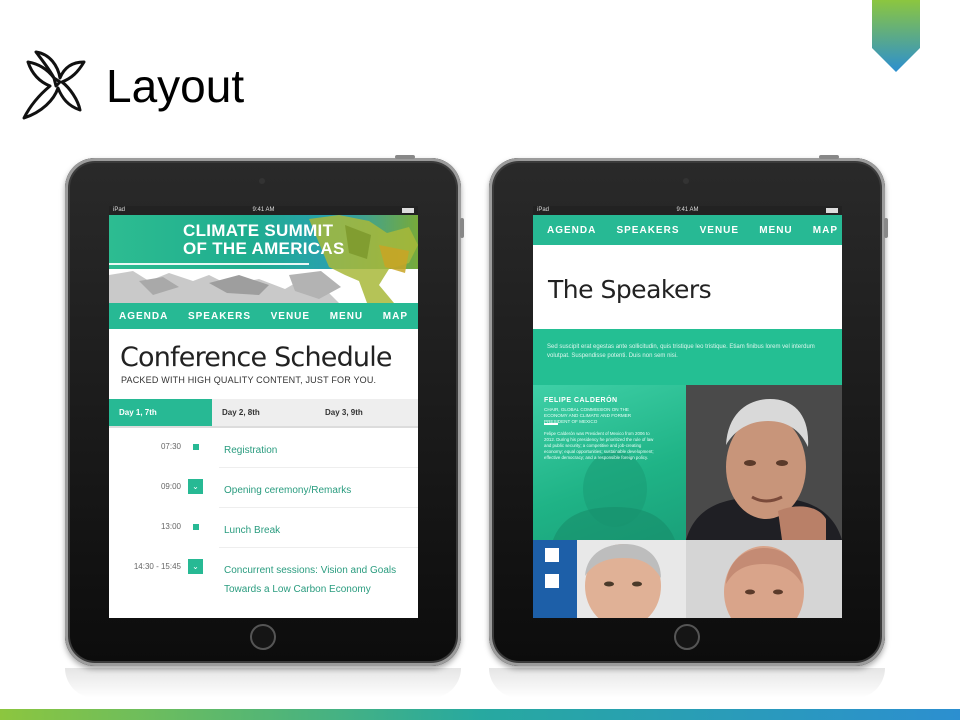 The width and height of the screenshot is (960, 720). What do you see at coordinates (551, 424) in the screenshot?
I see `speaker-divider` at bounding box center [551, 424].